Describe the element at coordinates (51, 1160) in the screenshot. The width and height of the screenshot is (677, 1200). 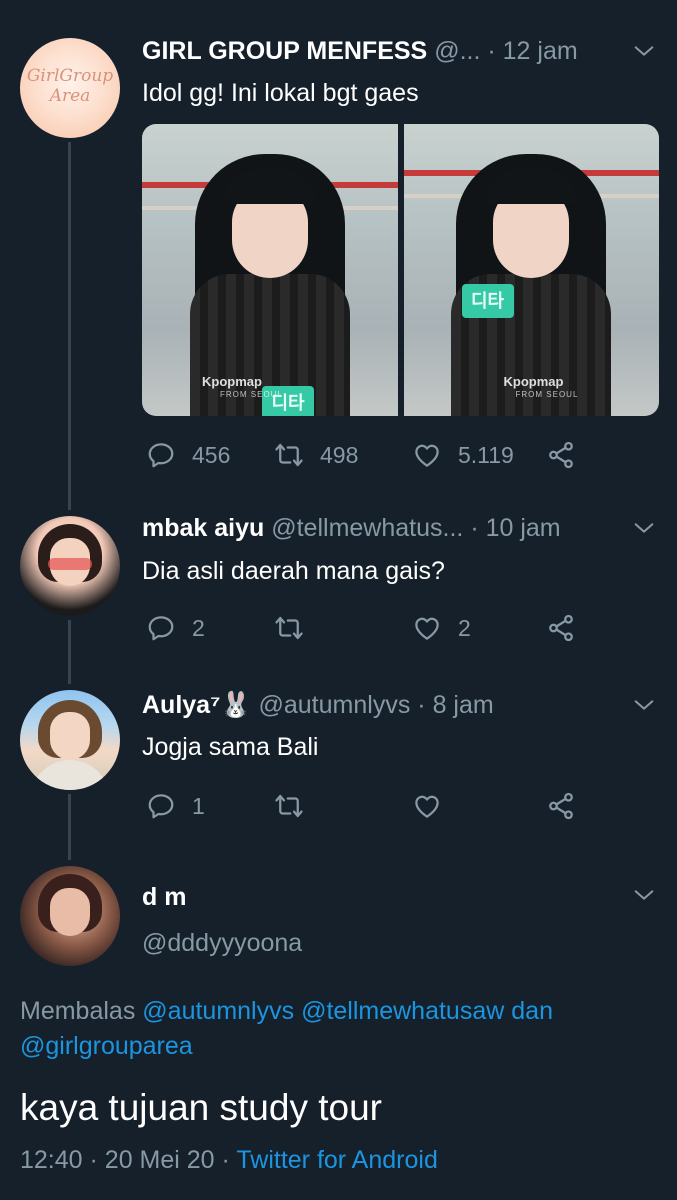
I see `tweet-time: 12:40` at that location.